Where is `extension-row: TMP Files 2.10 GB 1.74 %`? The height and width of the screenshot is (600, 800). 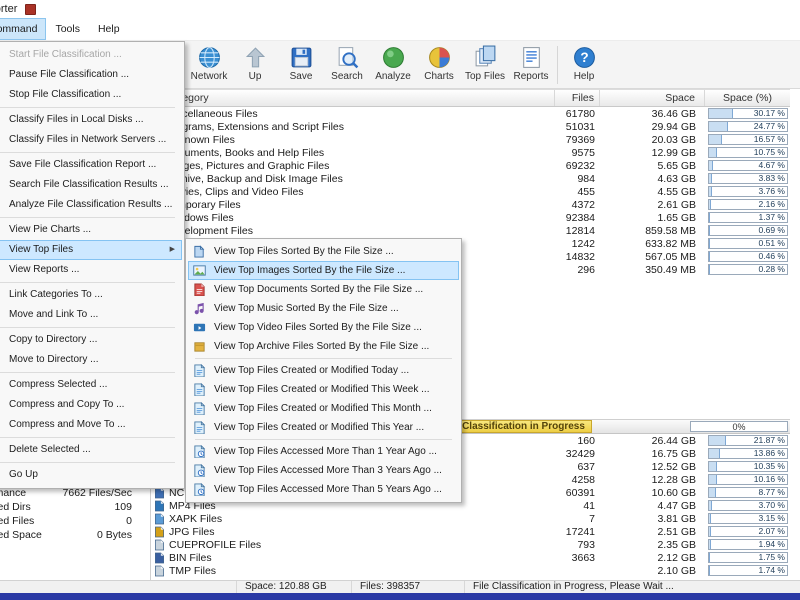 extension-row: TMP Files 2.10 GB 1.74 % is located at coordinates (470, 570).